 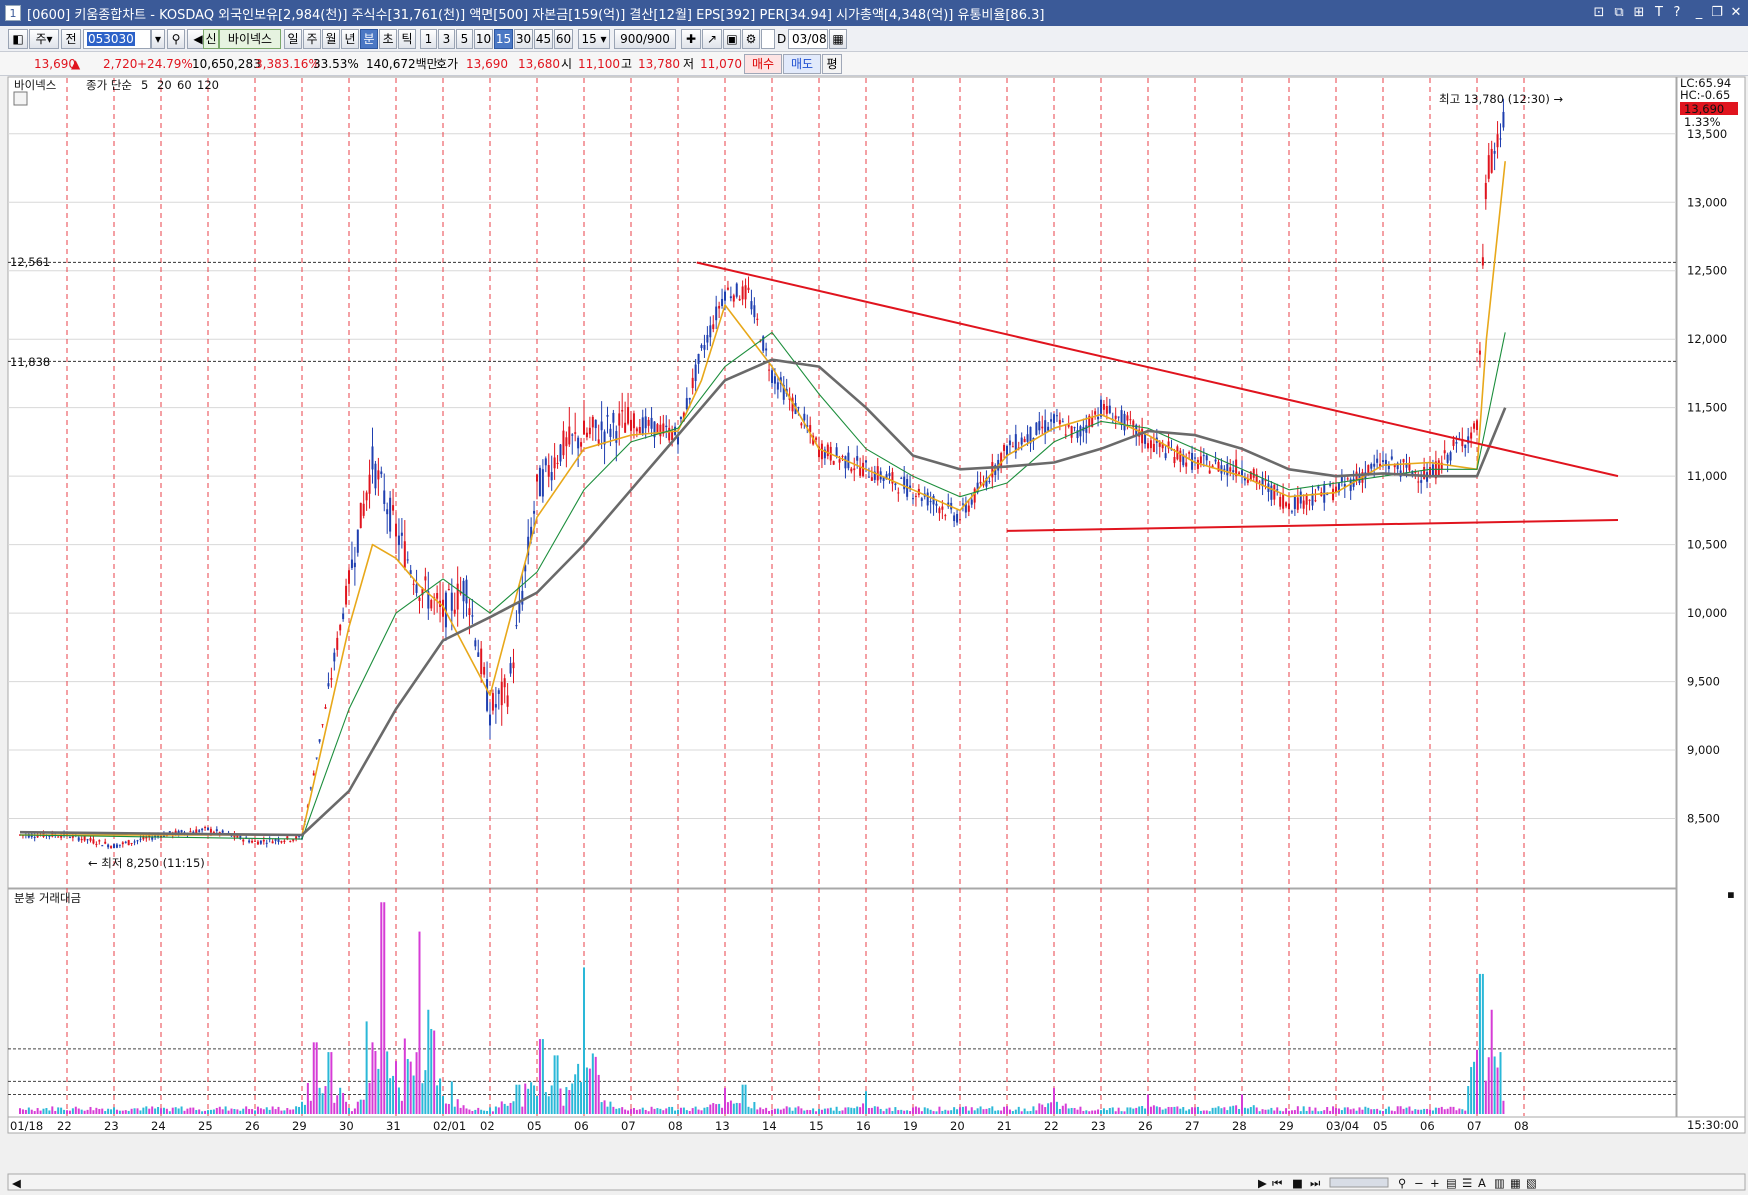 What do you see at coordinates (563, 39) in the screenshot?
I see `interval-60: 60` at bounding box center [563, 39].